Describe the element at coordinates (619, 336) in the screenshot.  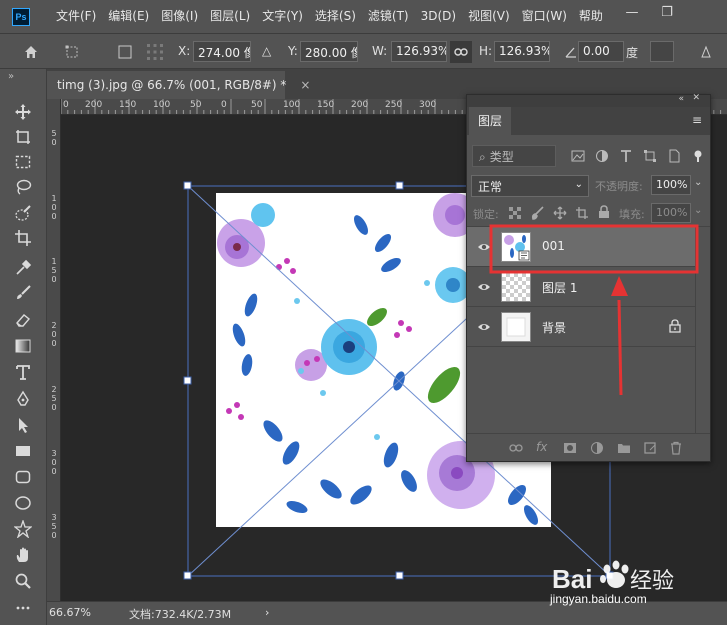
I see `red-arrow-annotation` at that location.